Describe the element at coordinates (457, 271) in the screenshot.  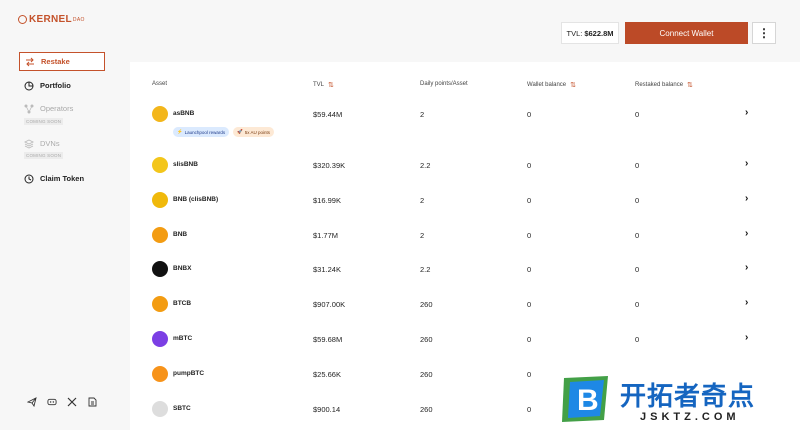
I see `table-row: BNBX $31.24K 2.2 0 0 ›` at that location.